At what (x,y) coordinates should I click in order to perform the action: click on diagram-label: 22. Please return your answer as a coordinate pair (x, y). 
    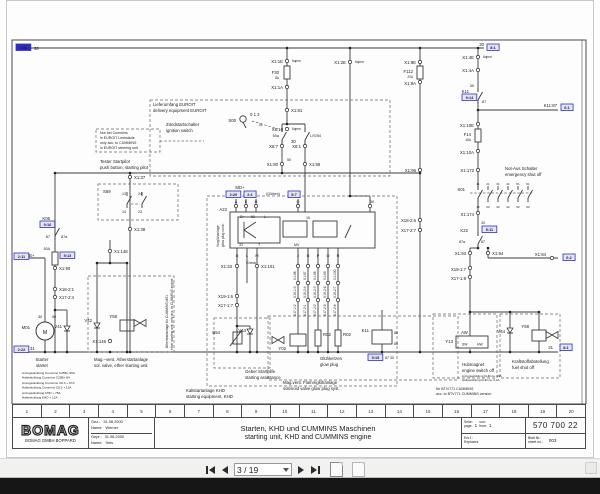
    Looking at the image, I should click on (488, 207).